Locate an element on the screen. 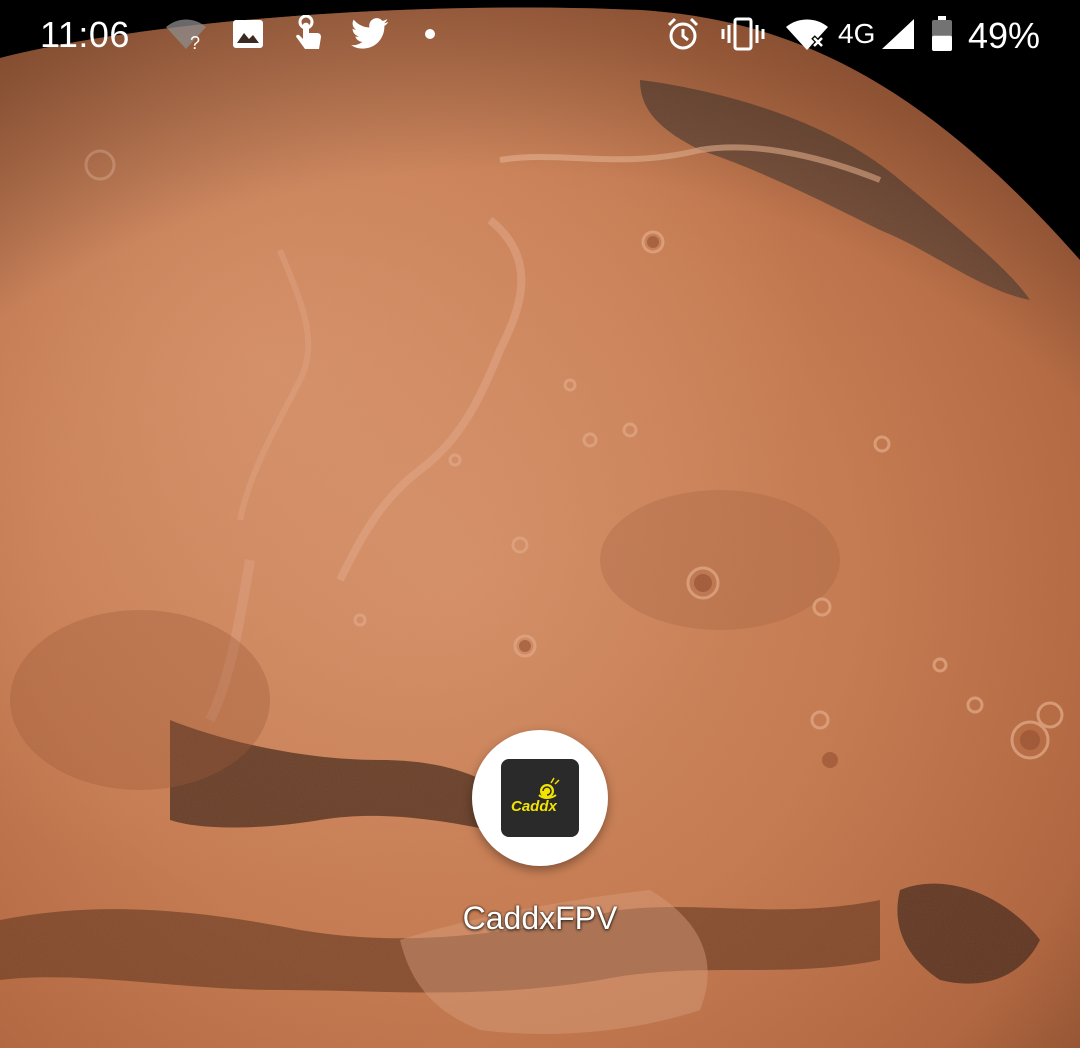 The image size is (1080, 1048). status-time: 11:06 is located at coordinates (85, 34).